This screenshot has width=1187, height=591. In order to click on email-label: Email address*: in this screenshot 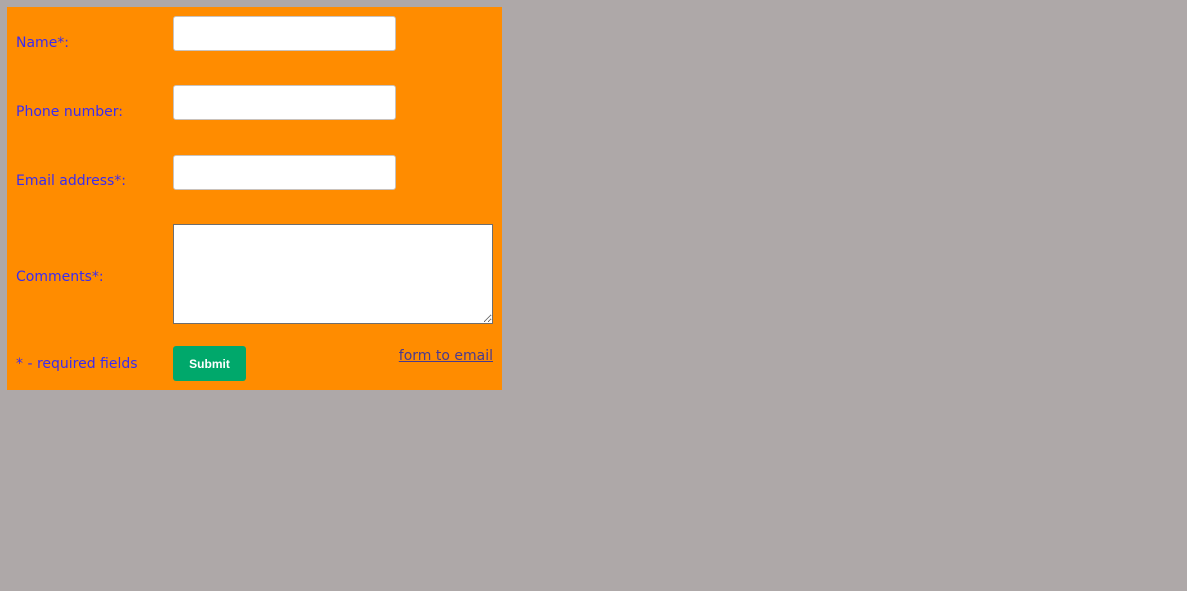, I will do `click(71, 181)`.